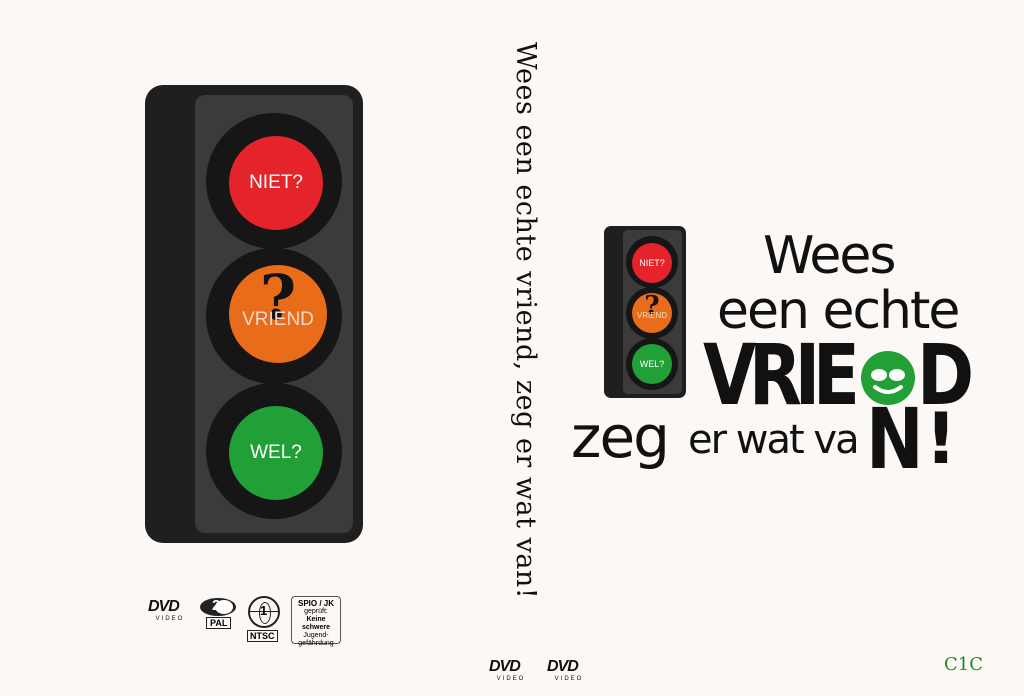  What do you see at coordinates (941, 439) in the screenshot?
I see `title-exclamation: !` at bounding box center [941, 439].